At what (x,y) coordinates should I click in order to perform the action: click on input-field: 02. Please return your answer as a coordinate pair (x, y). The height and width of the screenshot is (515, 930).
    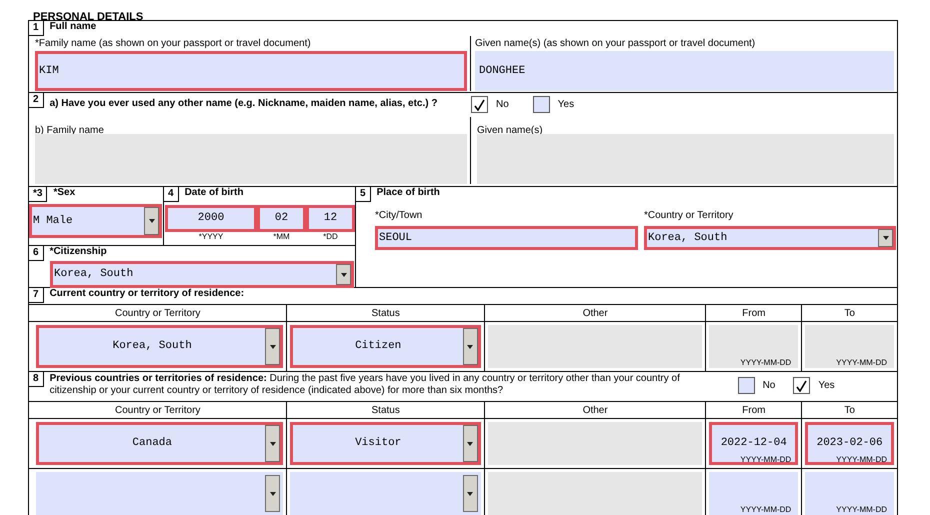
    Looking at the image, I should click on (281, 218).